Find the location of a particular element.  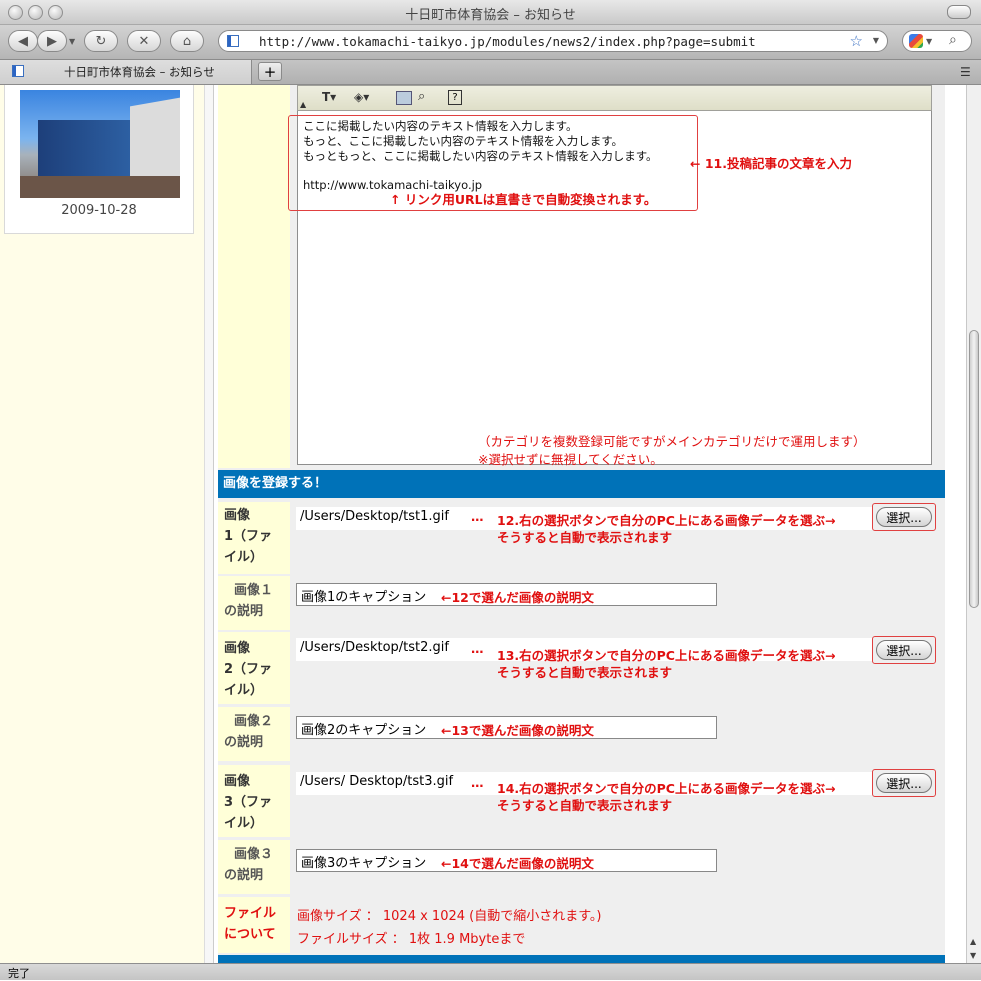

image1-file-path: /Users/Desktop/tst1.gif is located at coordinates (374, 516).